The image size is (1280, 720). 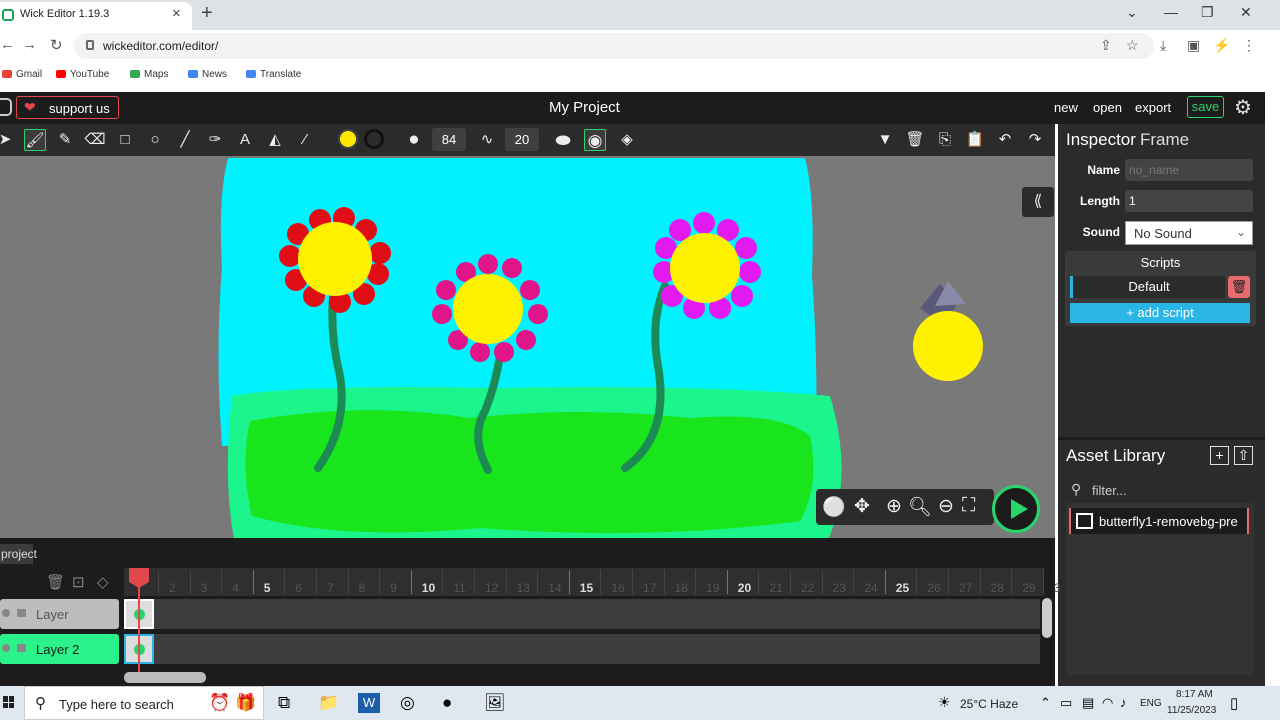 I want to click on onion-skin-icon: ⚪, so click(x=834, y=507).